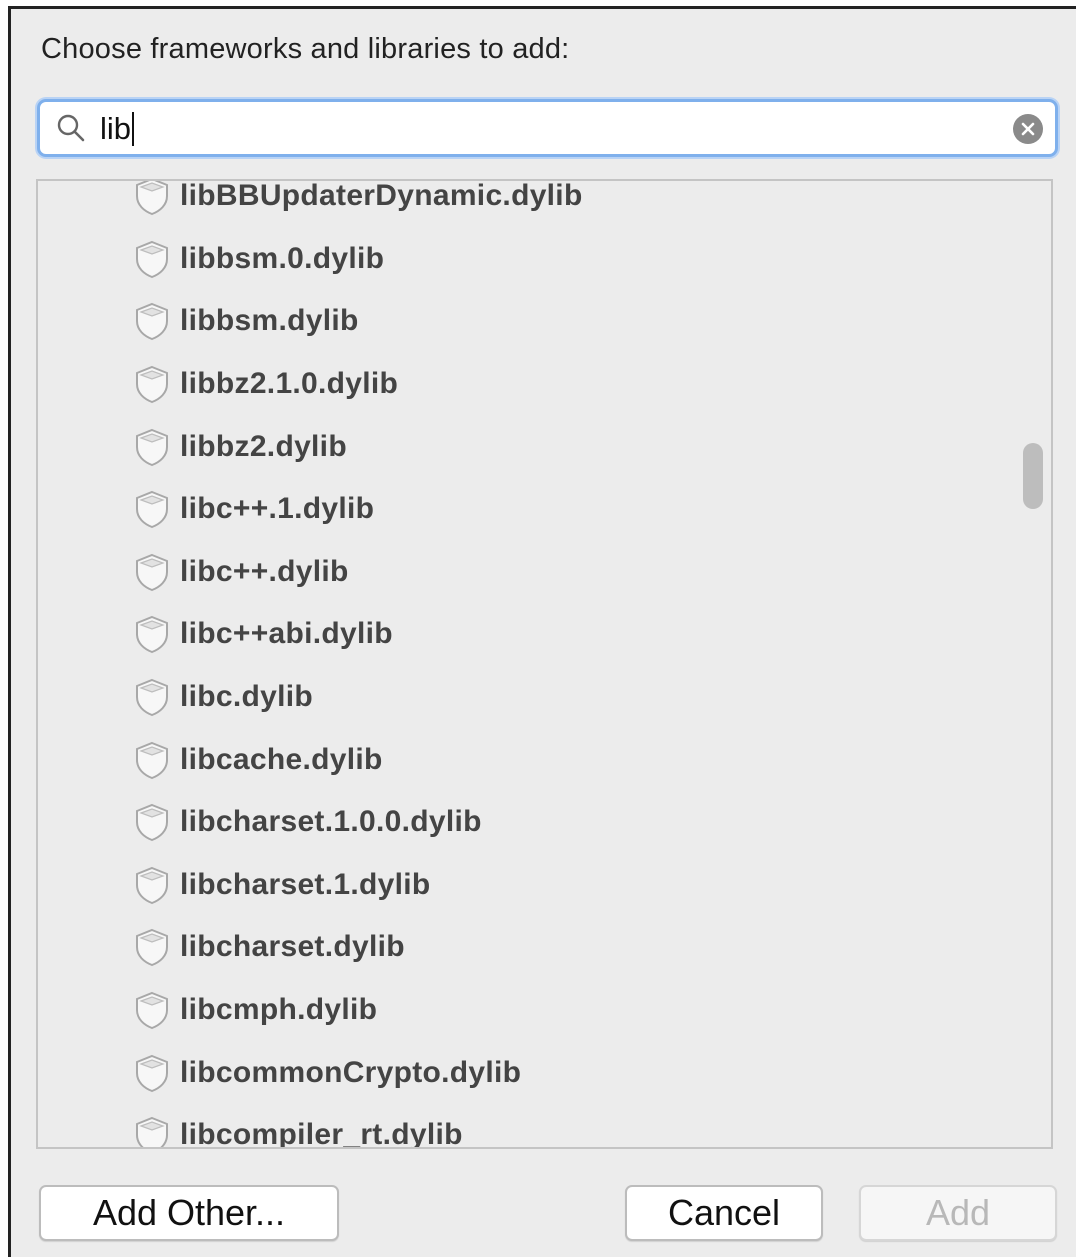  What do you see at coordinates (547, 128) in the screenshot?
I see `search-field: lib` at bounding box center [547, 128].